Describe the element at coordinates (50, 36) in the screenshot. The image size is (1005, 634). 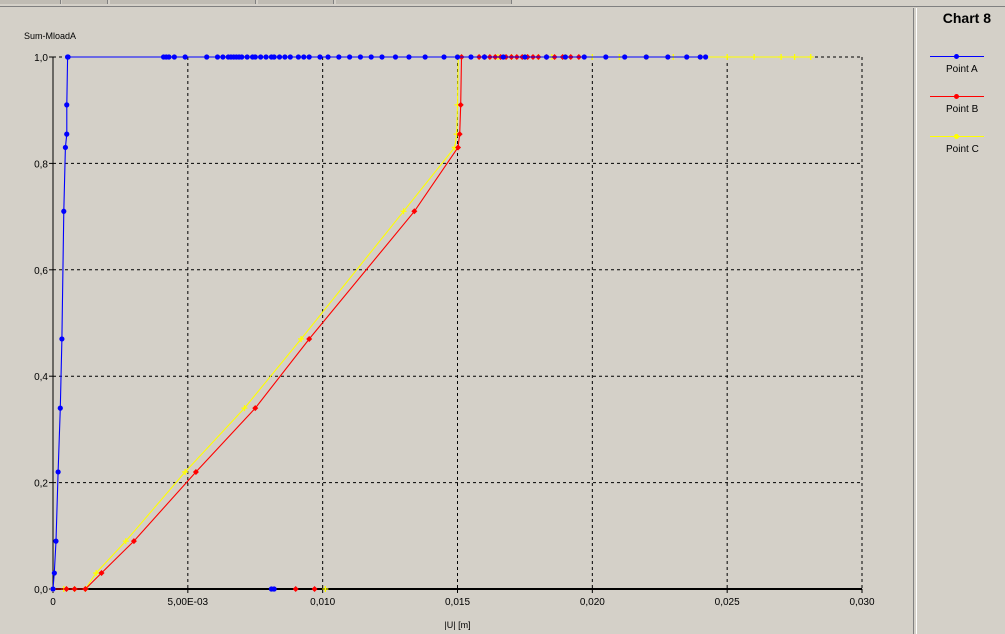
I see `y-axis-title: Sum-MloadA` at that location.